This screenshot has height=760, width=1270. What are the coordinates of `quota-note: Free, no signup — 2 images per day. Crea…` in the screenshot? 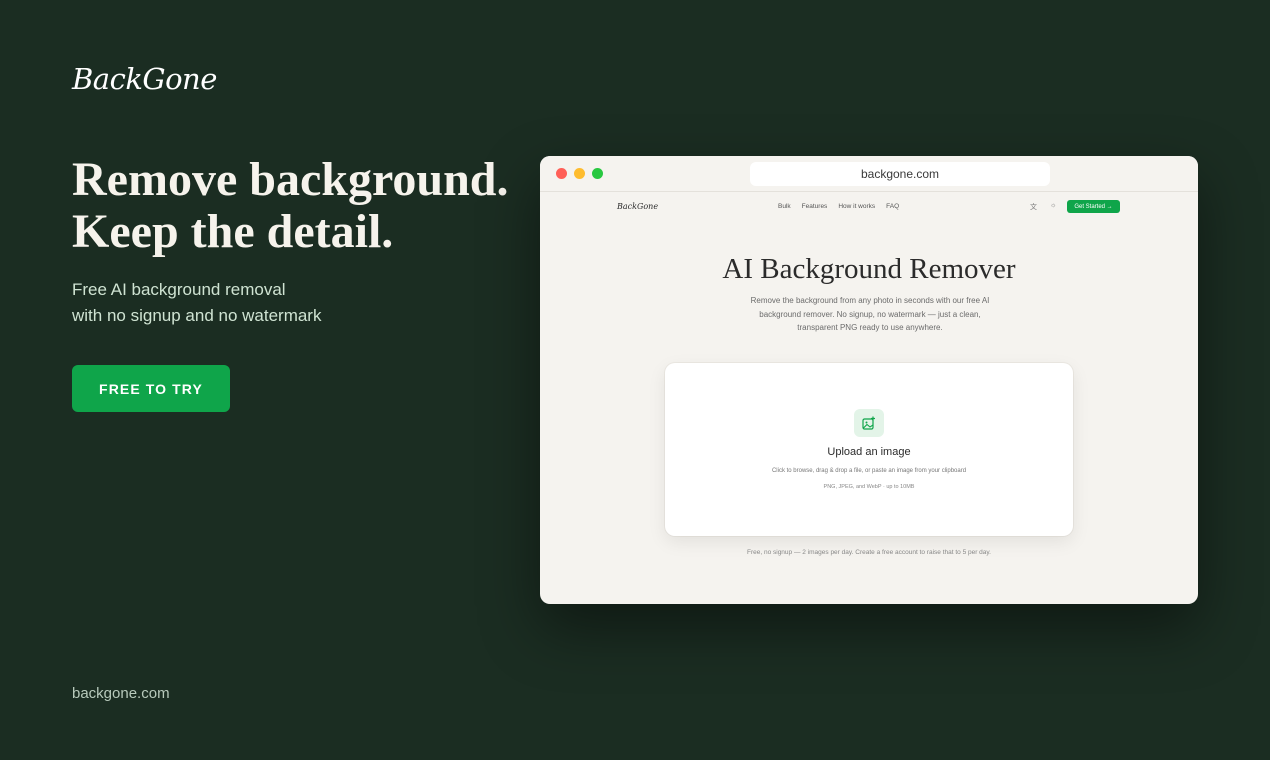 It's located at (868, 552).